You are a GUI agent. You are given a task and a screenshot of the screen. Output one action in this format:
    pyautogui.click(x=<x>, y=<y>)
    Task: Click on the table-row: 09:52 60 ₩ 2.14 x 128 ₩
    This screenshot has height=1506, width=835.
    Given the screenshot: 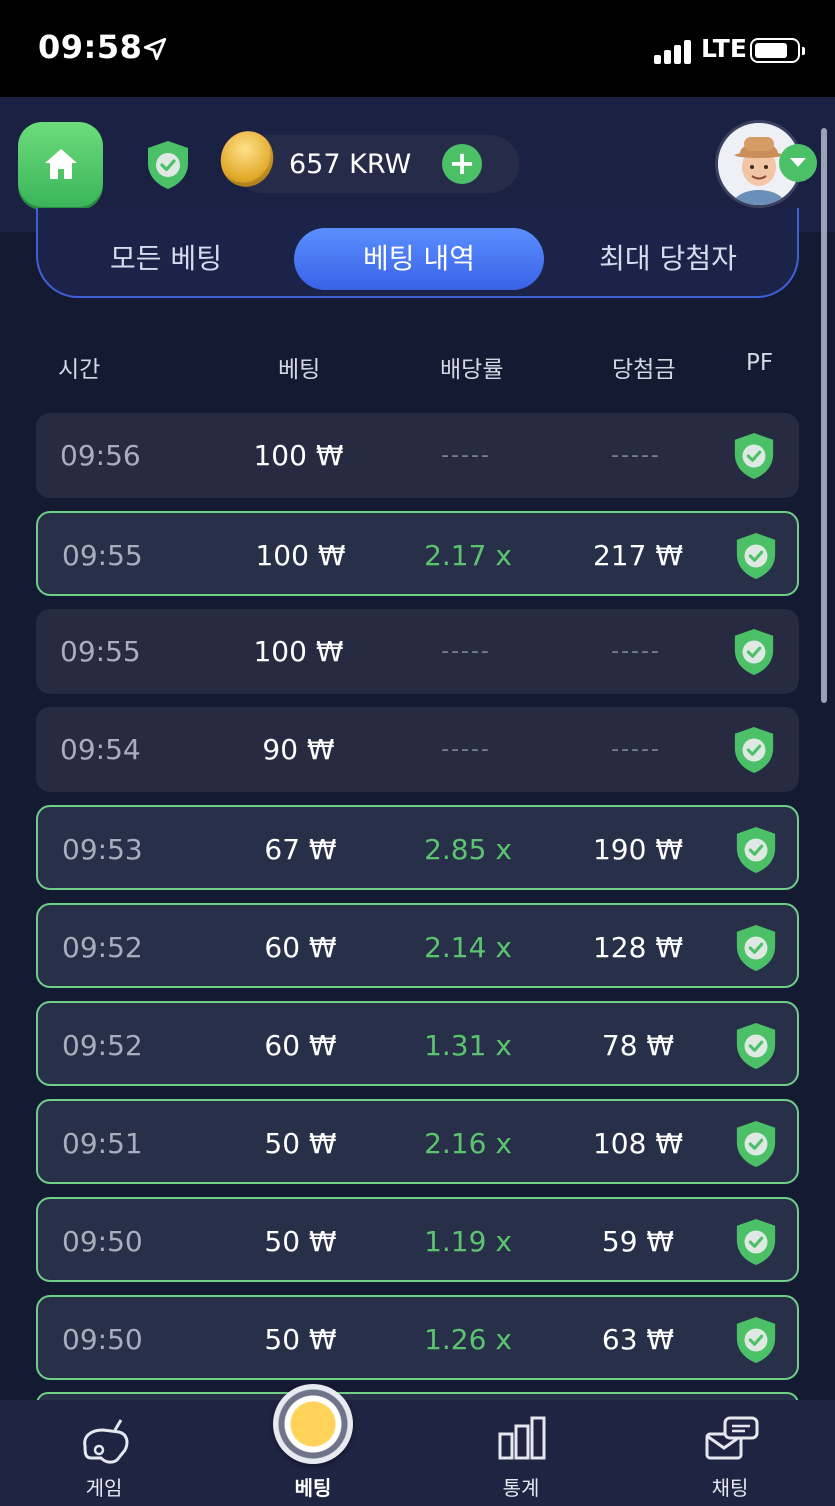 What is the action you would take?
    pyautogui.click(x=417, y=945)
    